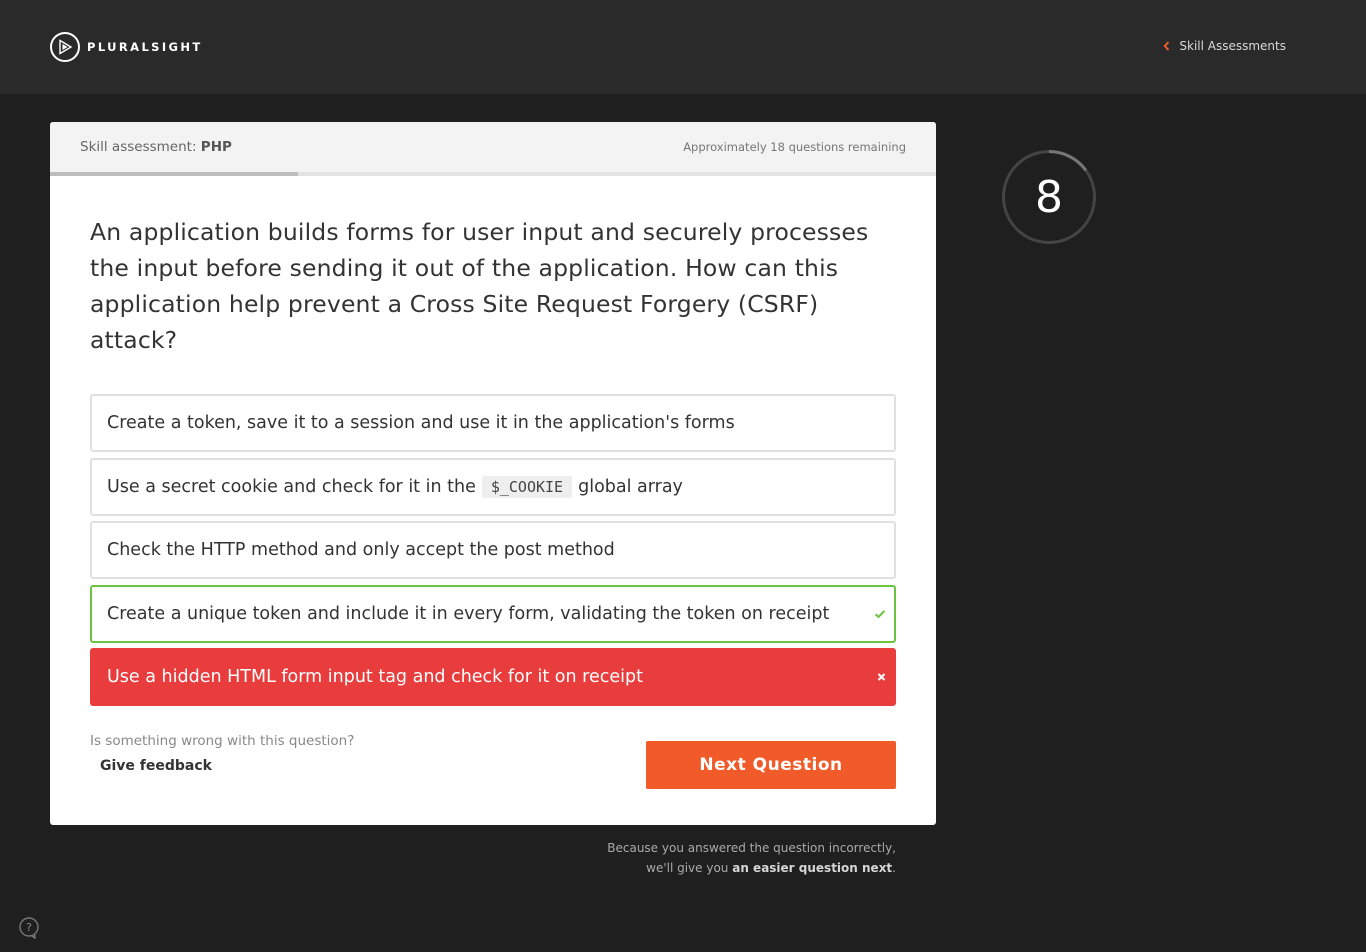  I want to click on pluralsight-logo: PLURALSIGHT, so click(126, 47).